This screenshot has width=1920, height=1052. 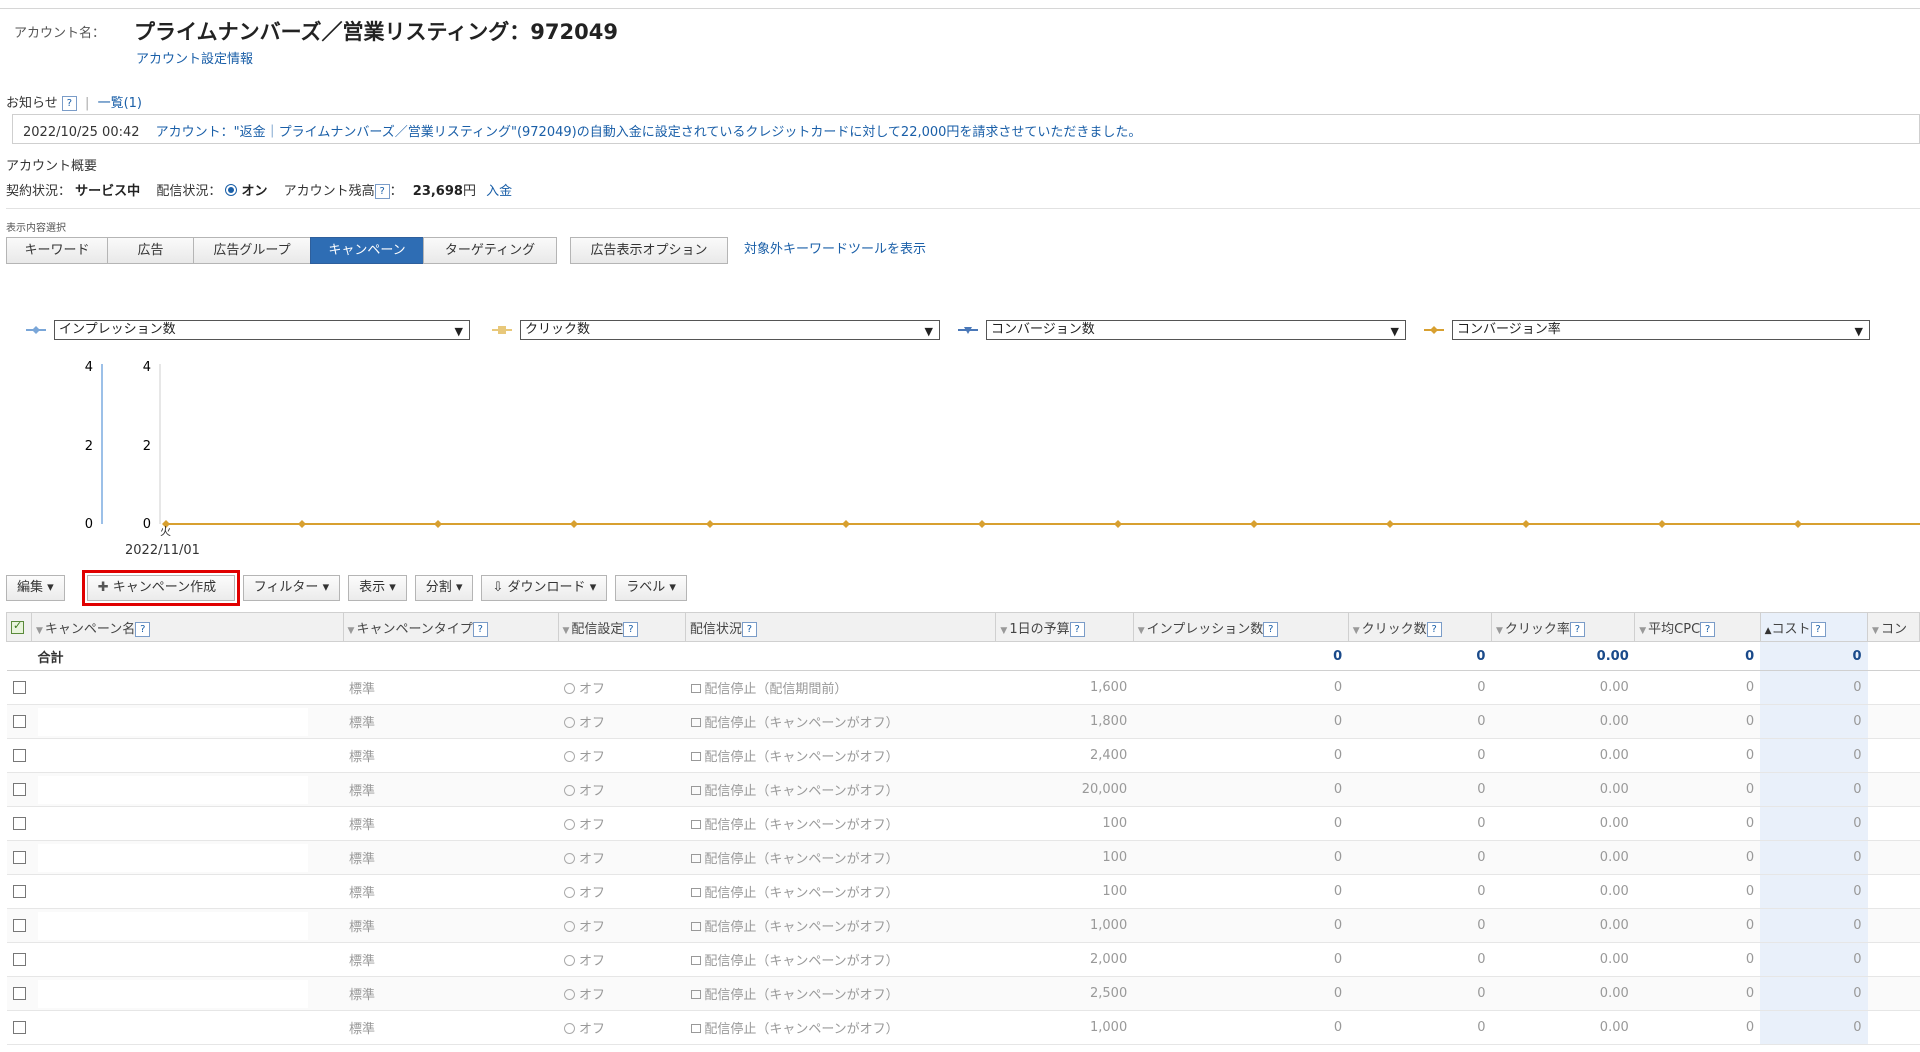 What do you see at coordinates (1064, 755) in the screenshot?
I see `daily-budget: 2,400` at bounding box center [1064, 755].